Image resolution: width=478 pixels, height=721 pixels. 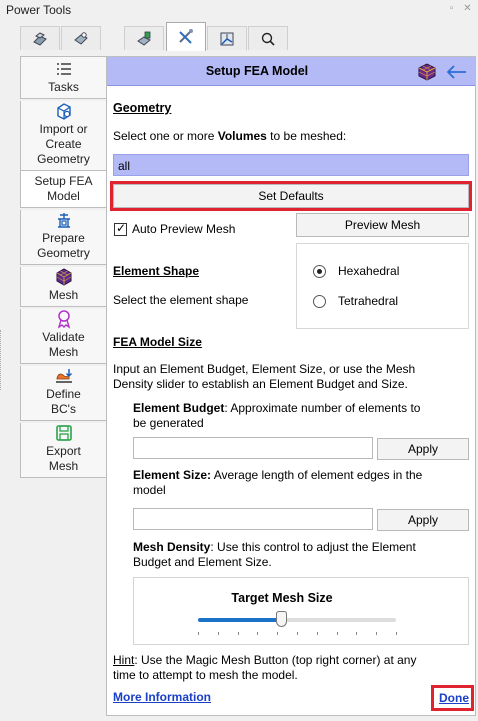 I want to click on element-shape-title: Element Shape, so click(x=156, y=271).